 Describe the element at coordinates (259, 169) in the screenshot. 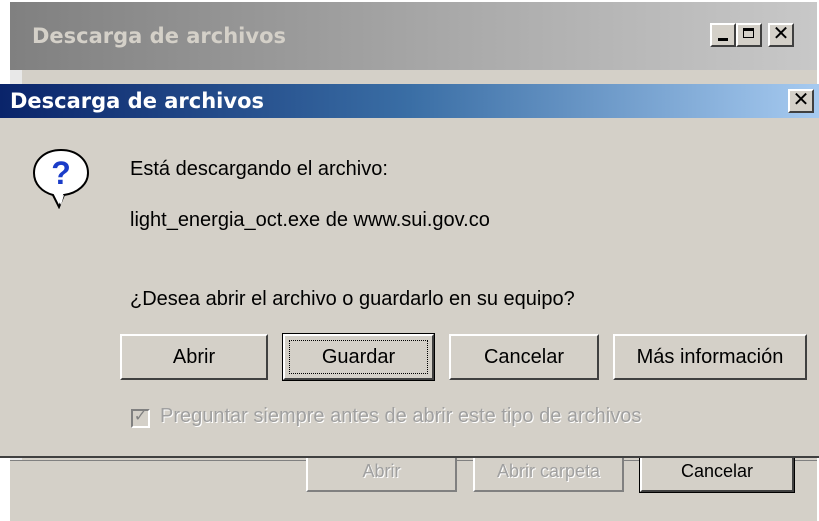

I see `downloading-message: Está descargando el archivo:` at that location.